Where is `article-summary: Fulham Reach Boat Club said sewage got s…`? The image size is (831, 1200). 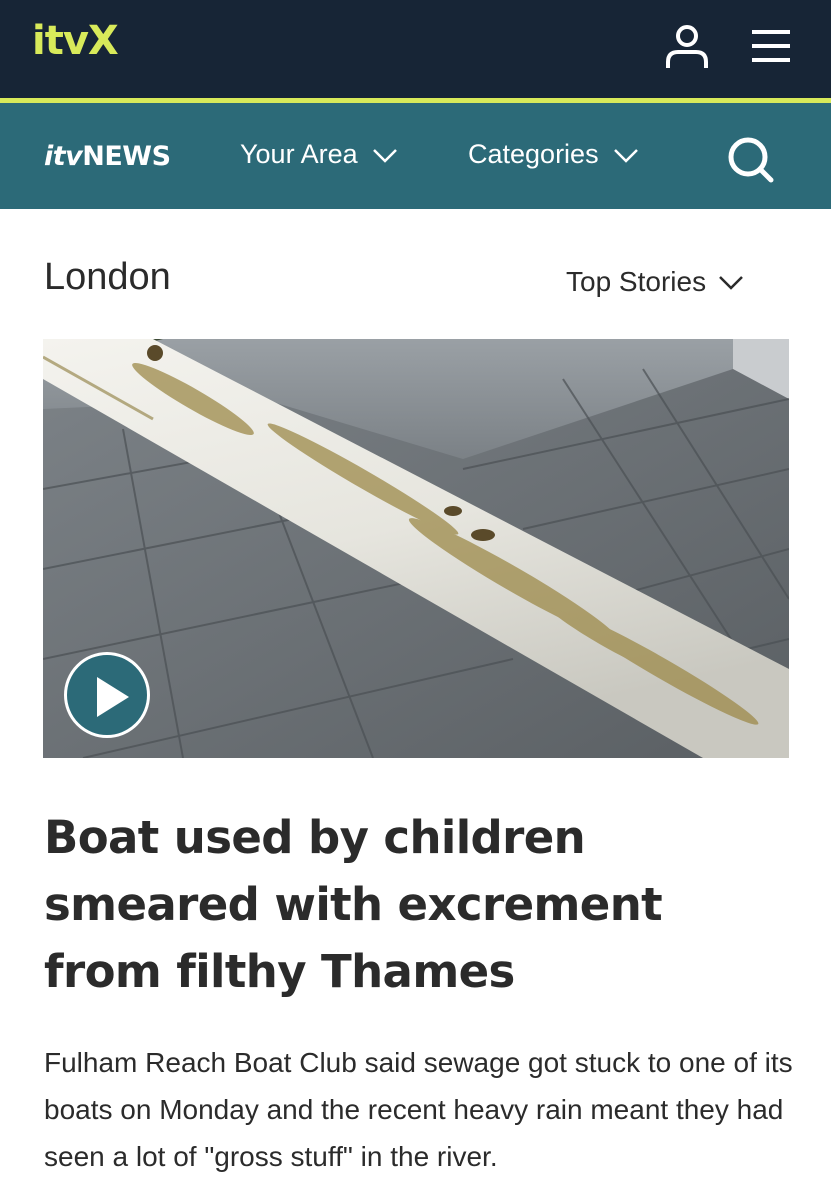 article-summary: Fulham Reach Boat Club said sewage got s… is located at coordinates (418, 1109).